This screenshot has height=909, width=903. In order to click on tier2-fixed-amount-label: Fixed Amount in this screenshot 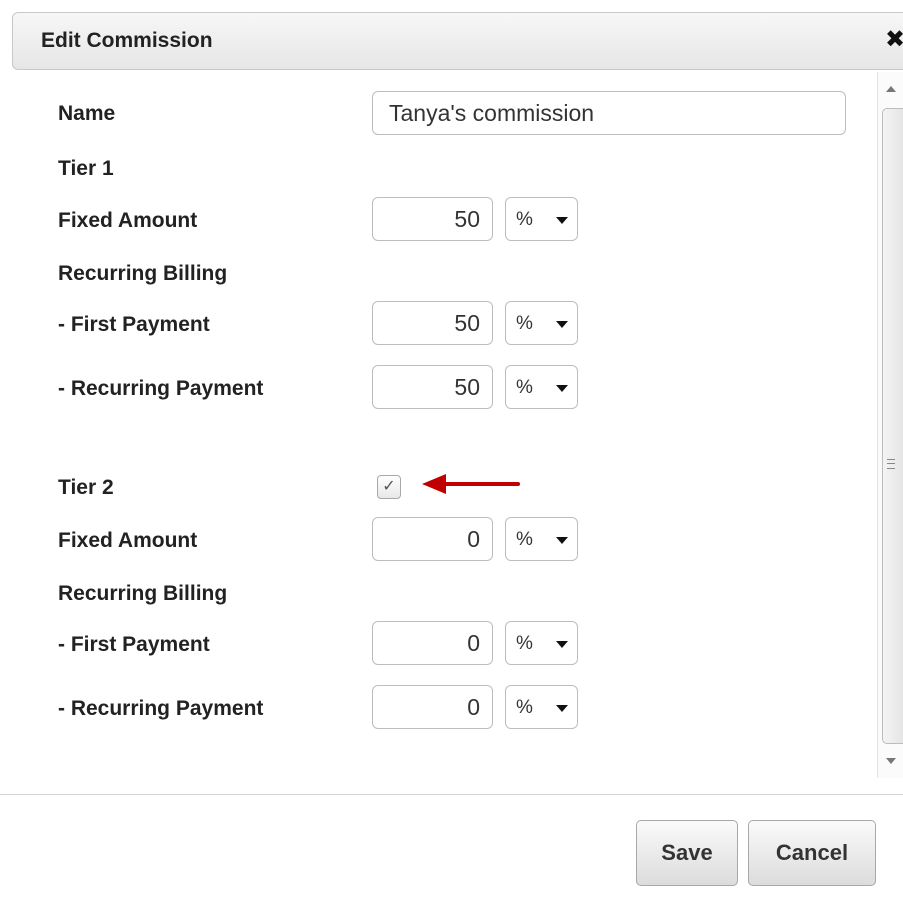, I will do `click(128, 540)`.